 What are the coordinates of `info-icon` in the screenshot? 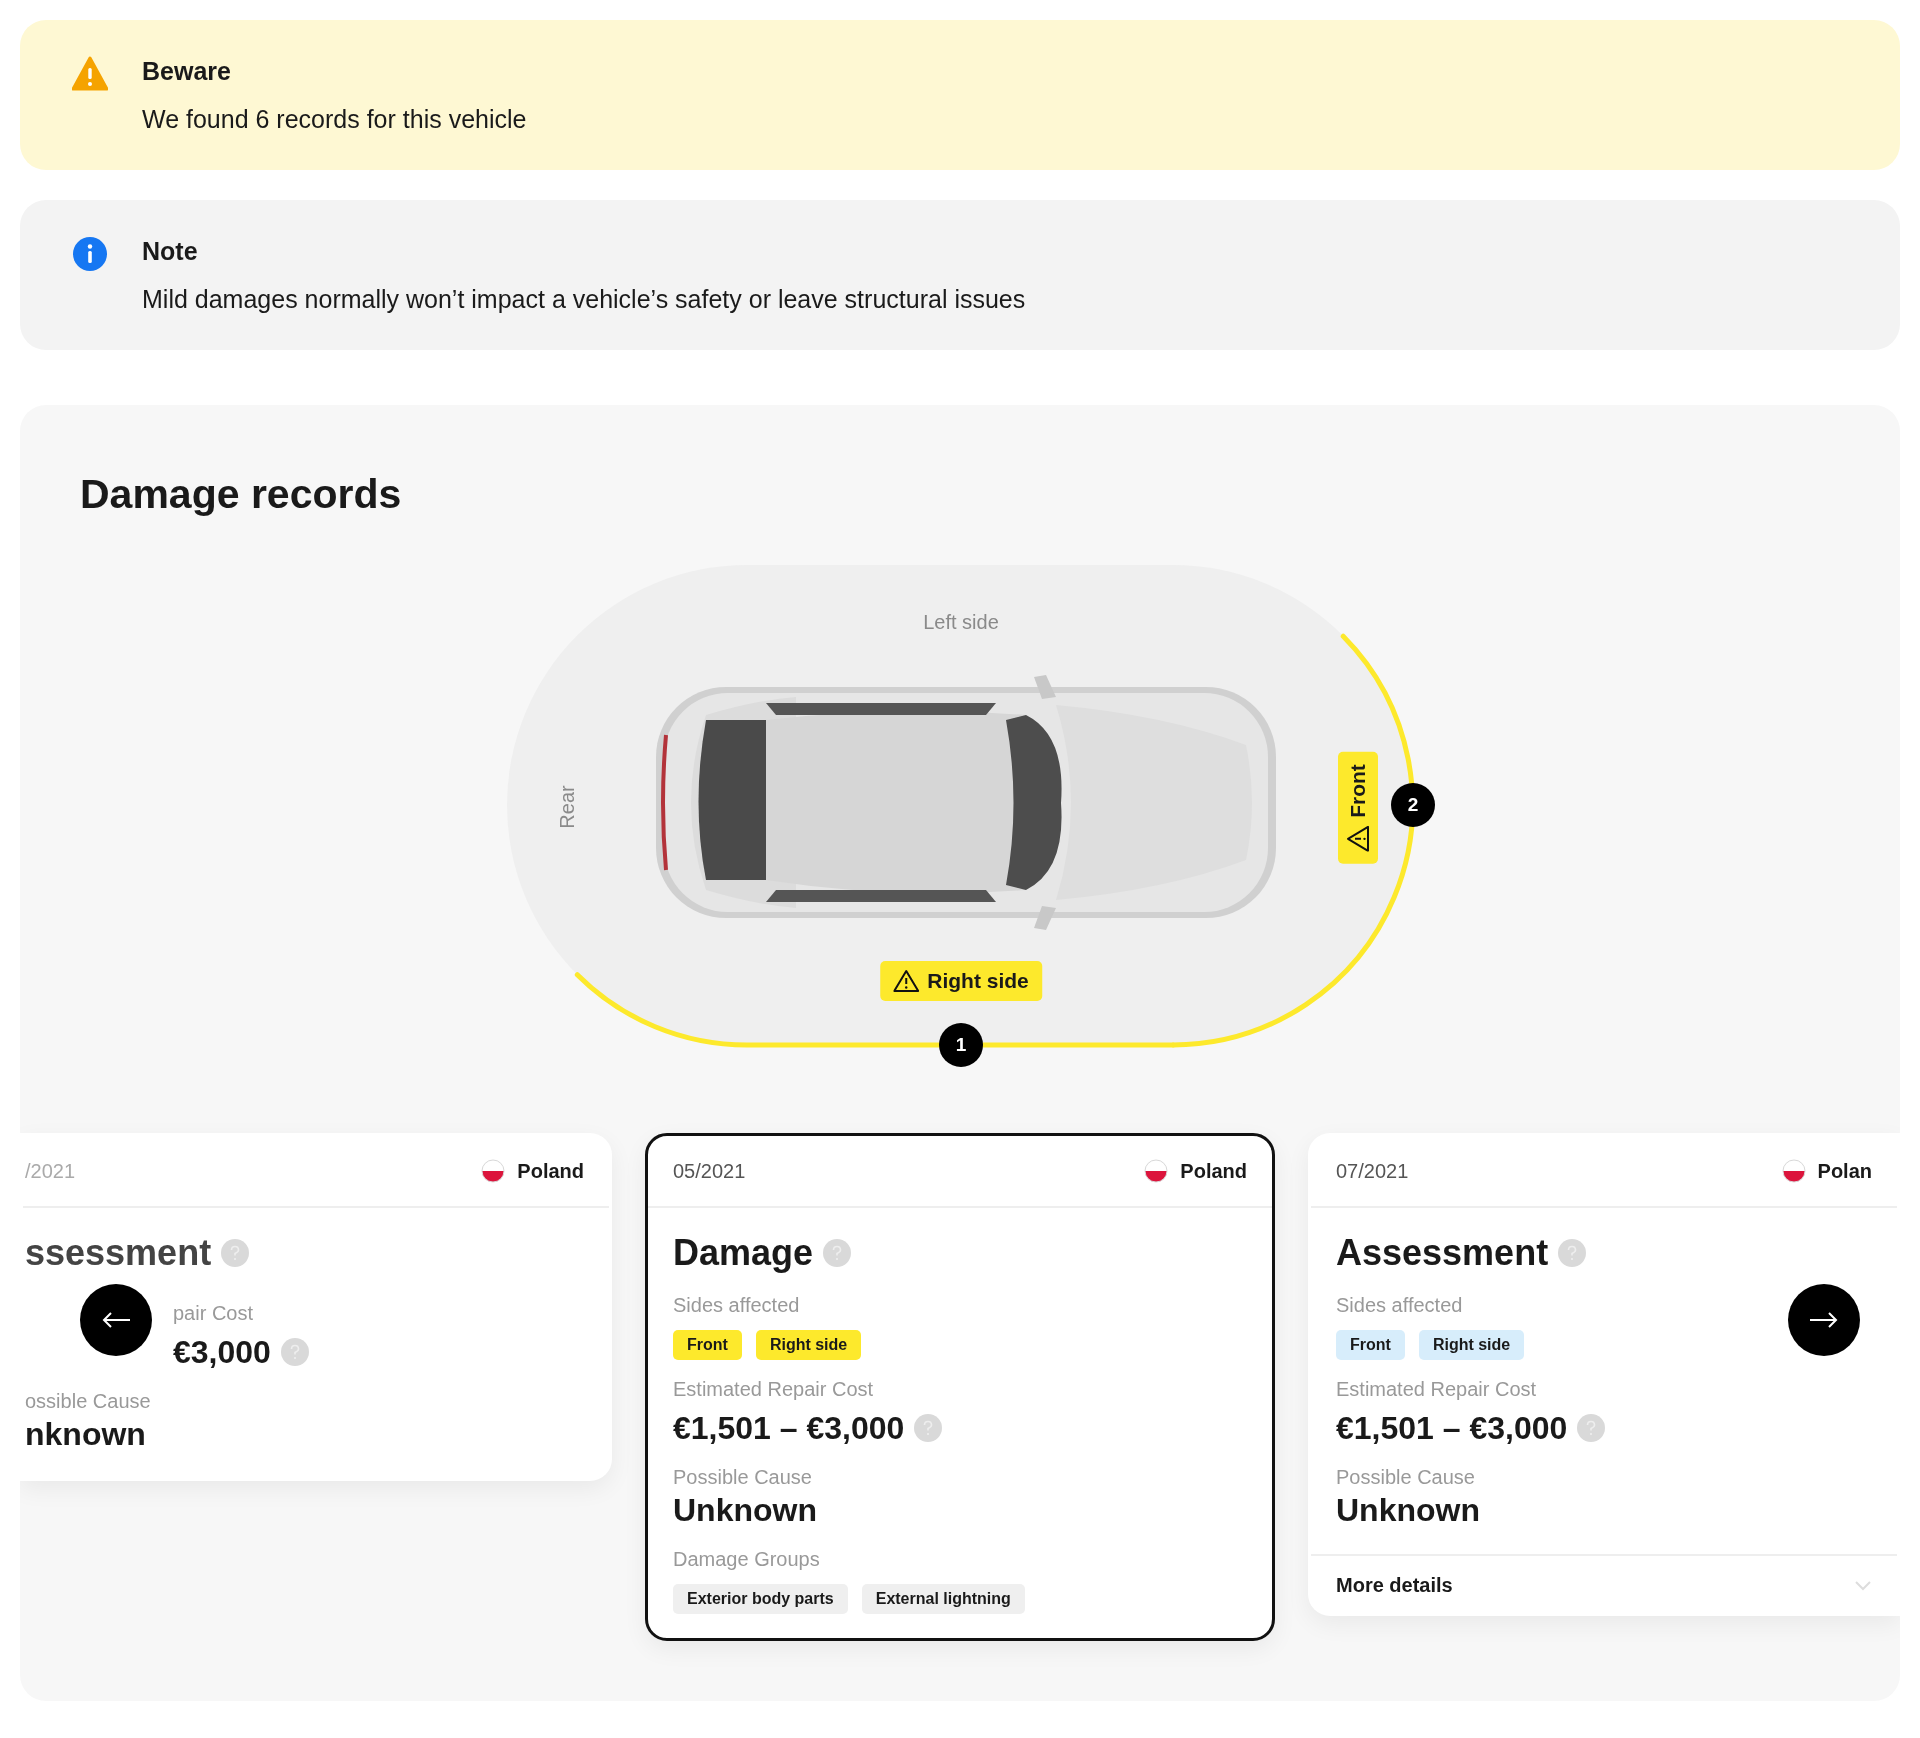 It's located at (90, 254).